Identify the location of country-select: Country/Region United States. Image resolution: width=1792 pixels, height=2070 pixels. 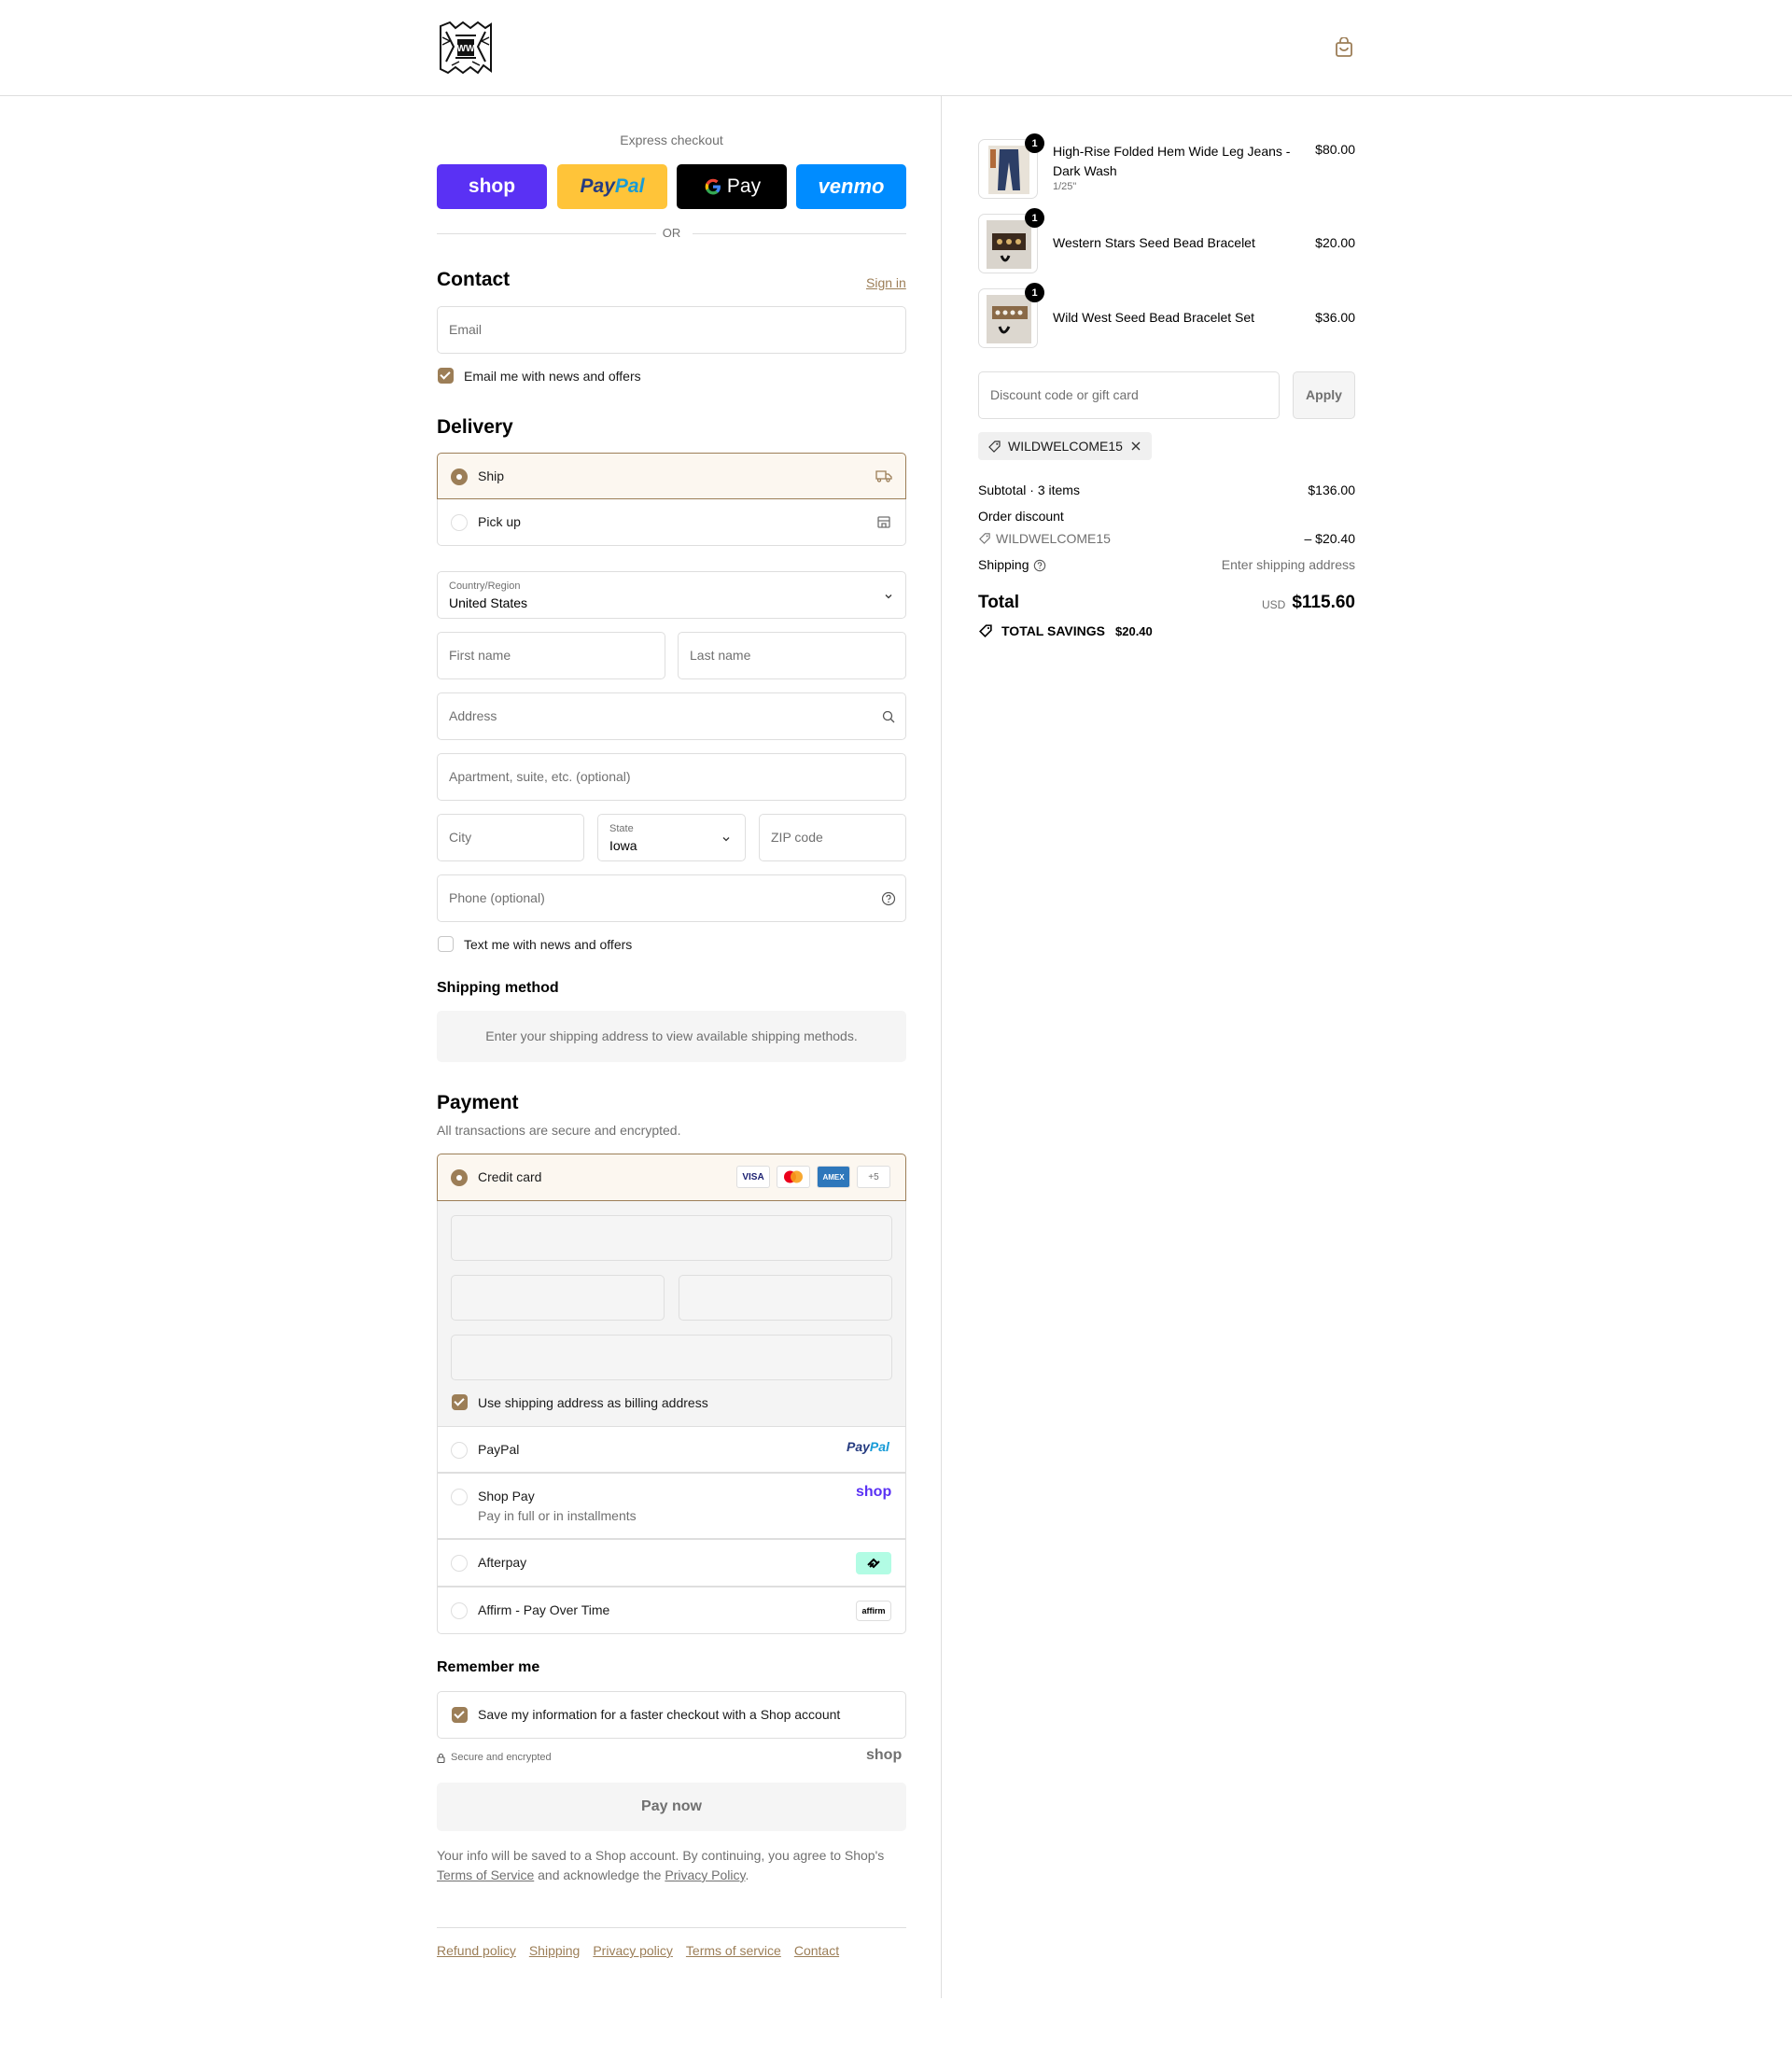
(671, 595).